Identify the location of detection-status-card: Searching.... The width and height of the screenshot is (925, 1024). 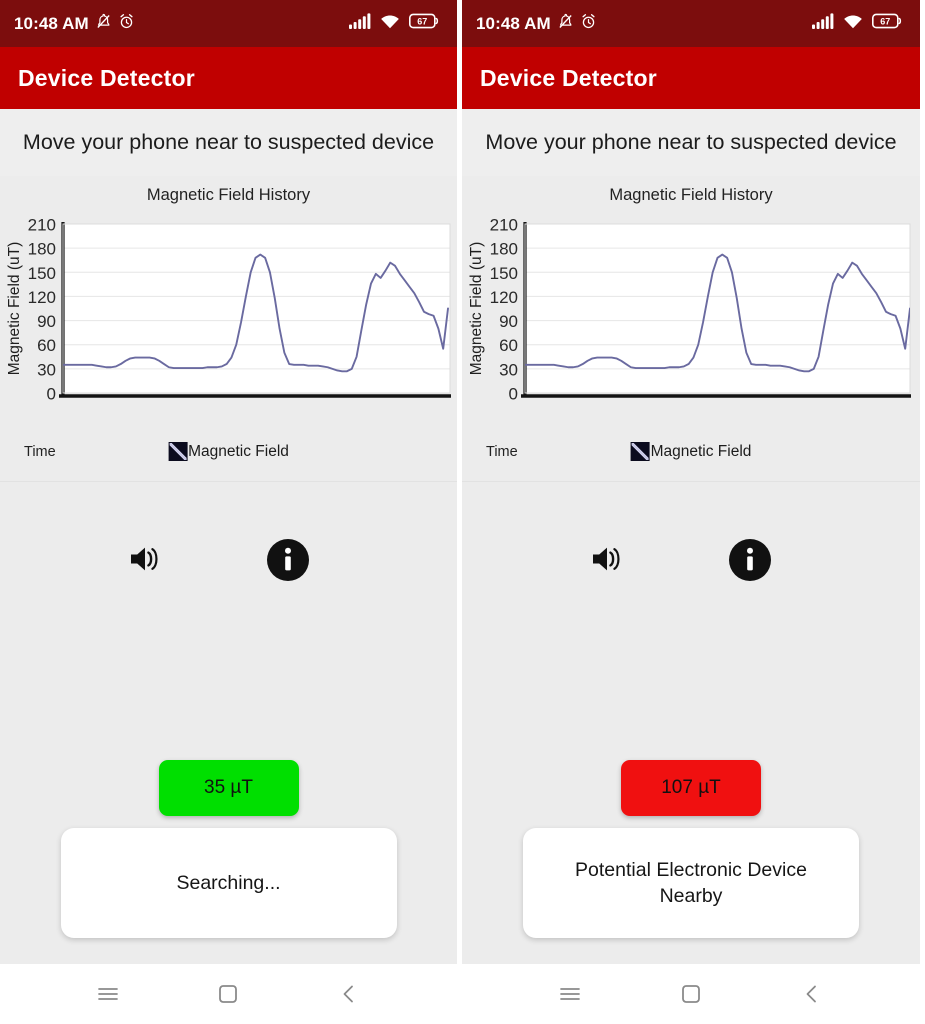
(228, 883).